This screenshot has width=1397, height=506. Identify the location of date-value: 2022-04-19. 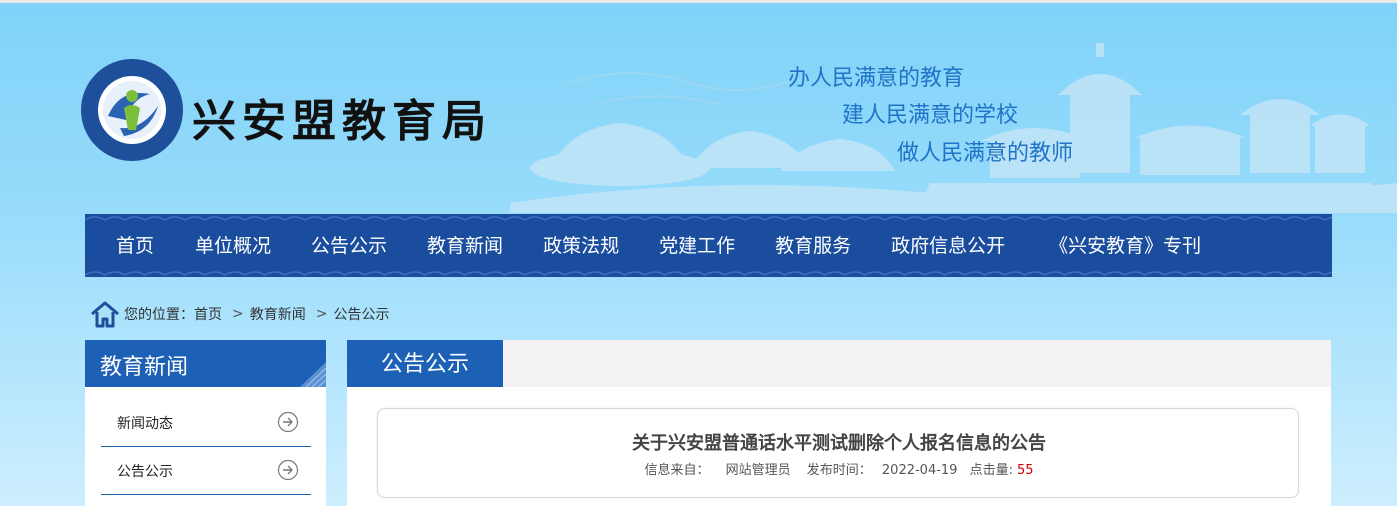
(919, 470).